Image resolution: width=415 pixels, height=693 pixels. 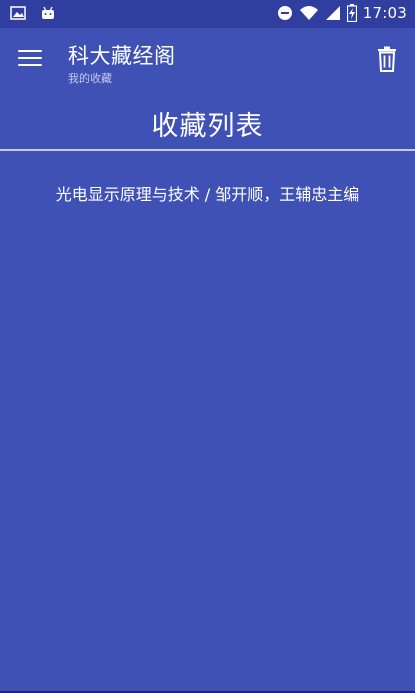 I want to click on battery-icon, so click(x=351, y=13).